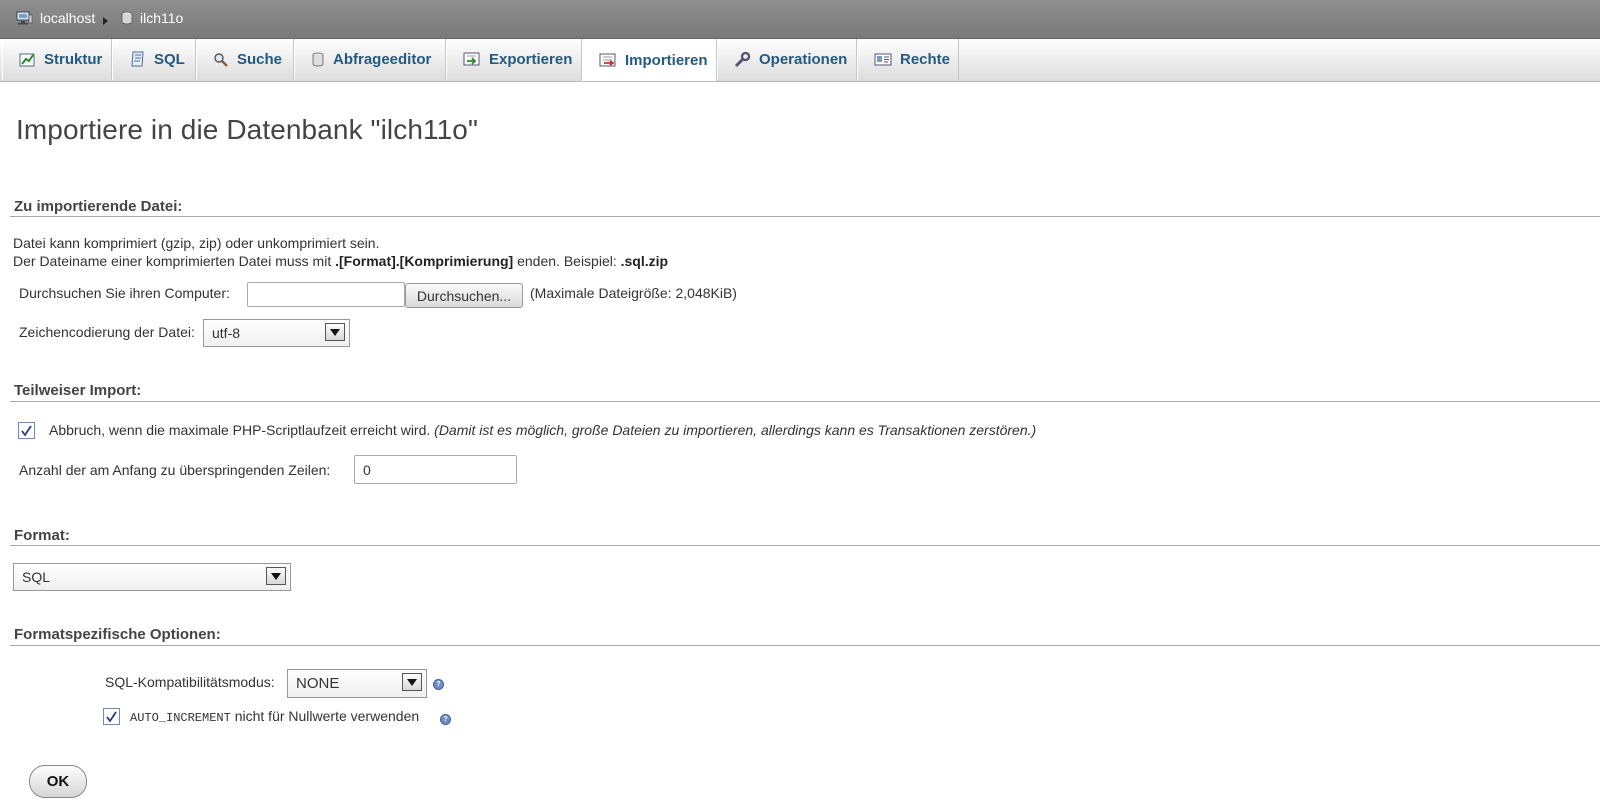  What do you see at coordinates (649, 60) in the screenshot?
I see `tab-importieren: Importieren` at bounding box center [649, 60].